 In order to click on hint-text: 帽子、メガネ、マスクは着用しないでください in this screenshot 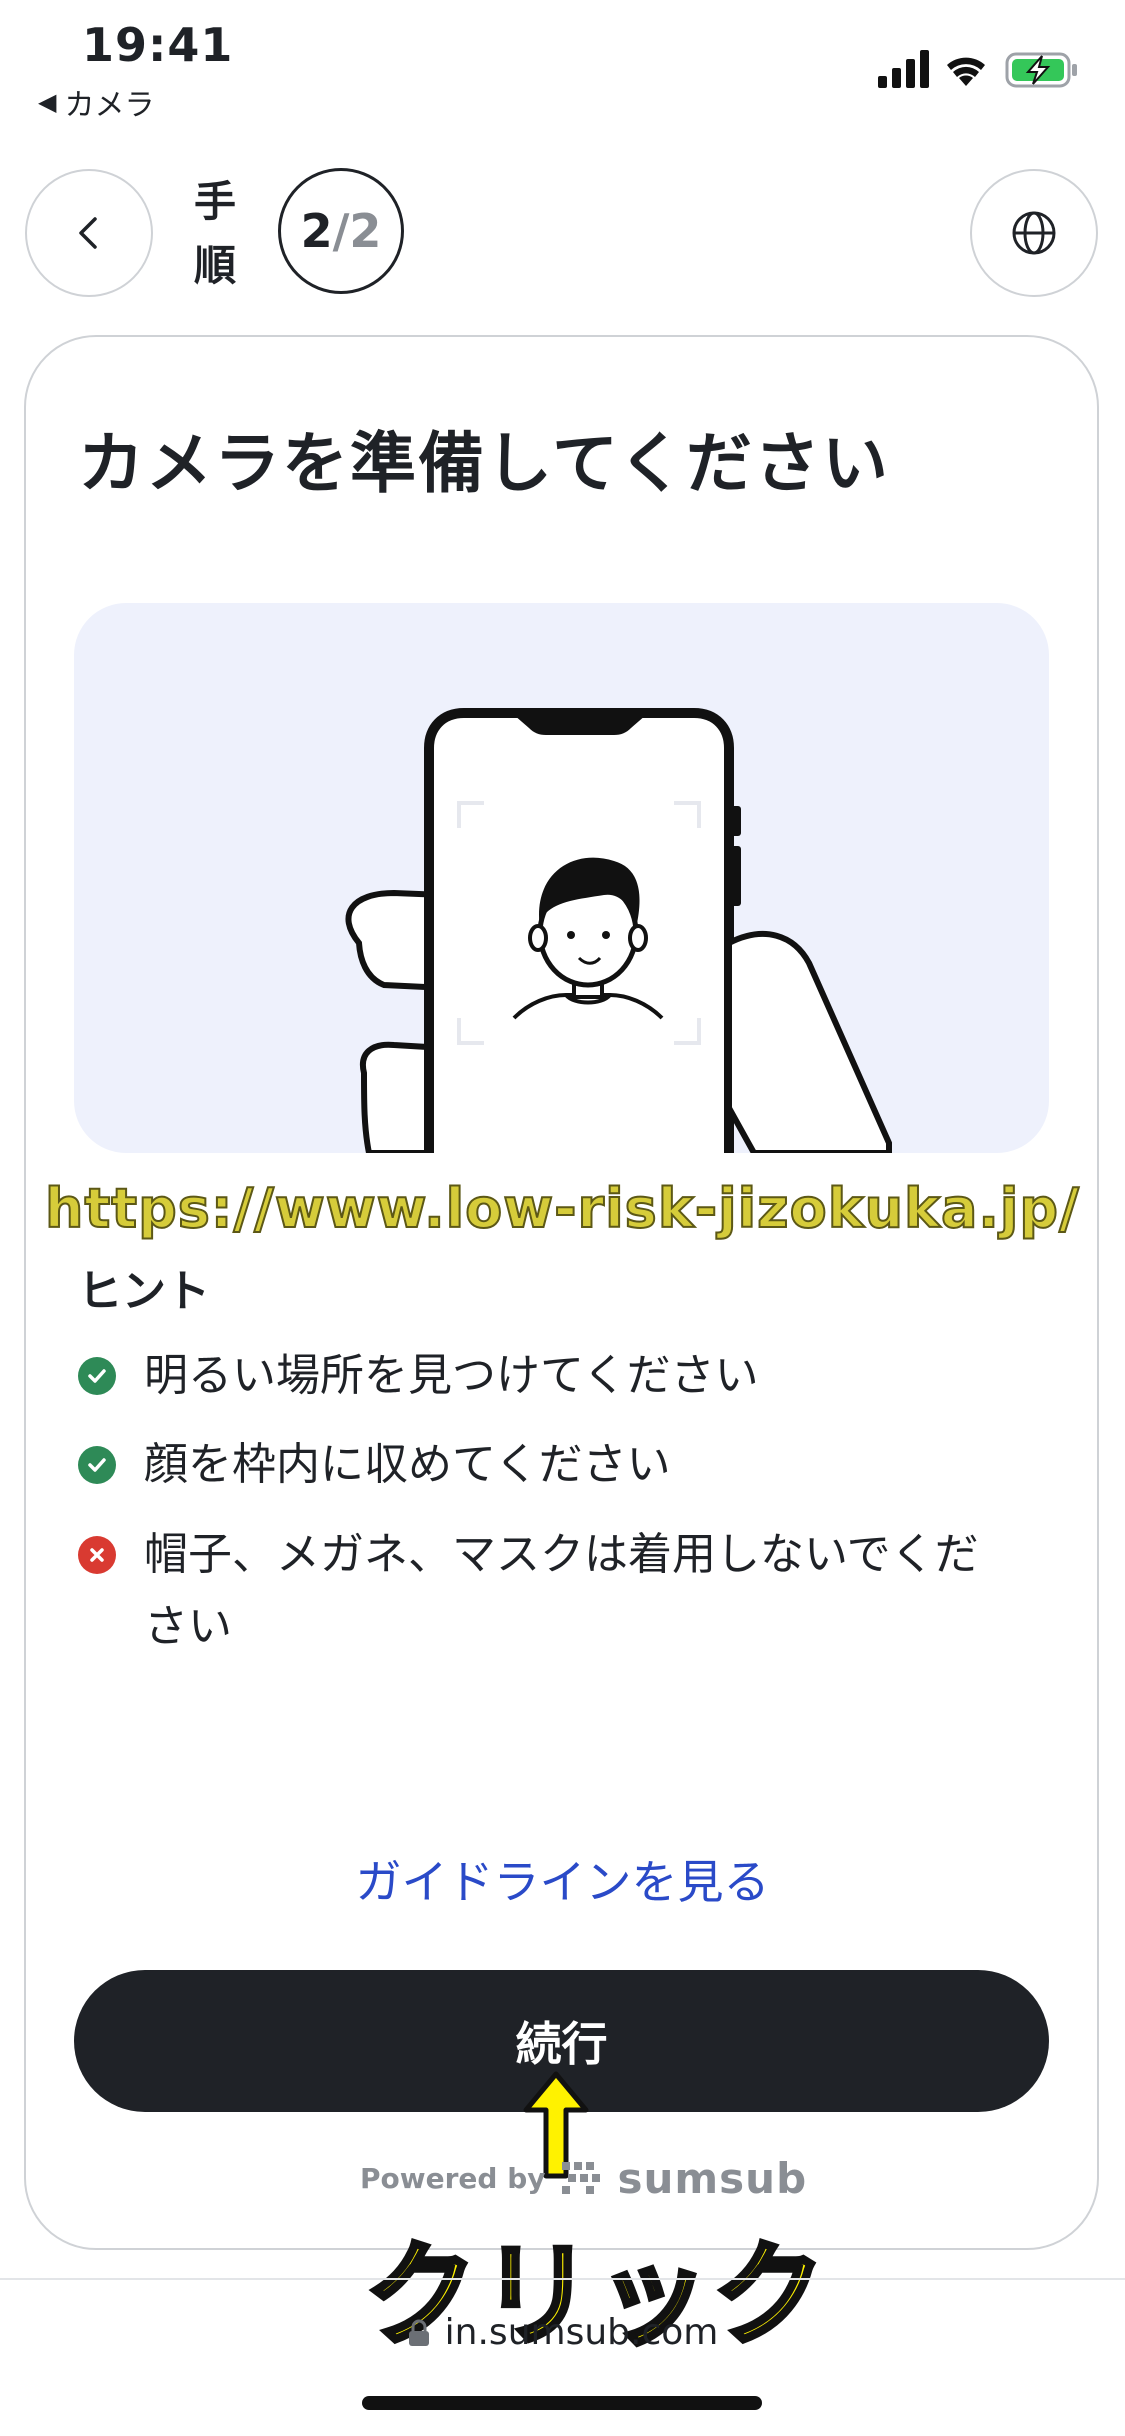, I will do `click(561, 1590)`.